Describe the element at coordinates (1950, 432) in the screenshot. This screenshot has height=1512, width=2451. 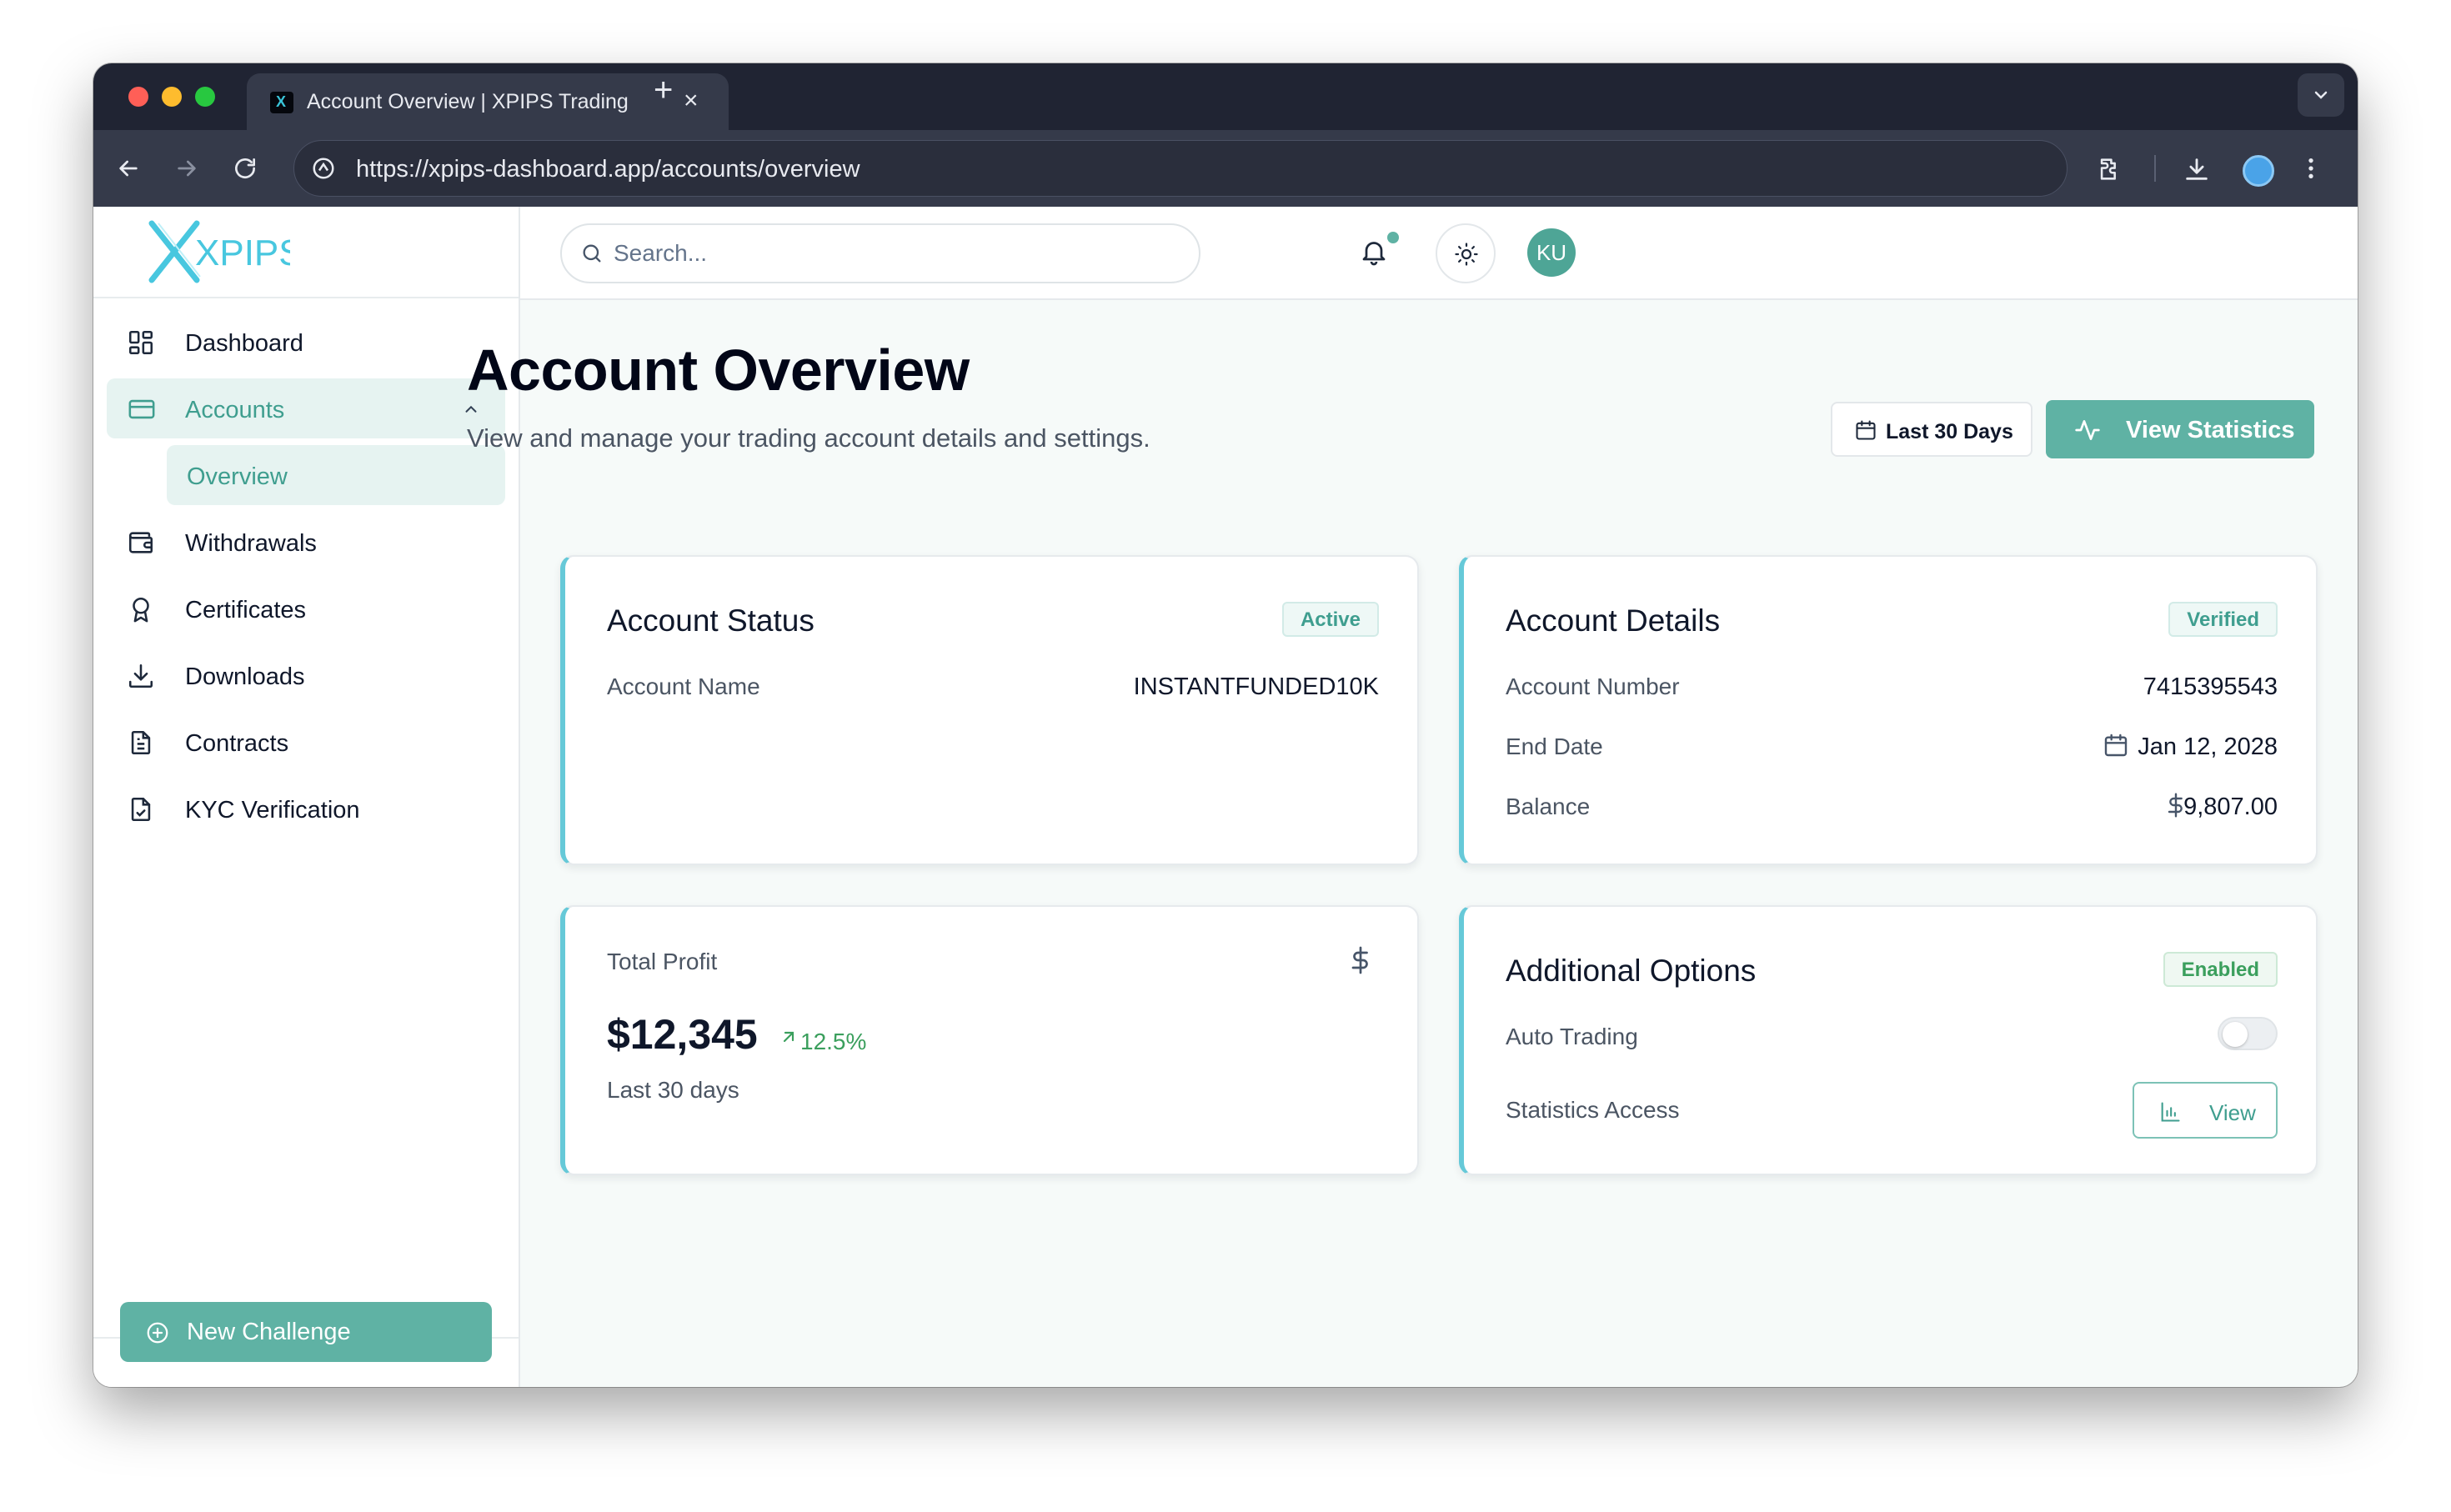
I see `date-range-label: Last 30 Days` at that location.